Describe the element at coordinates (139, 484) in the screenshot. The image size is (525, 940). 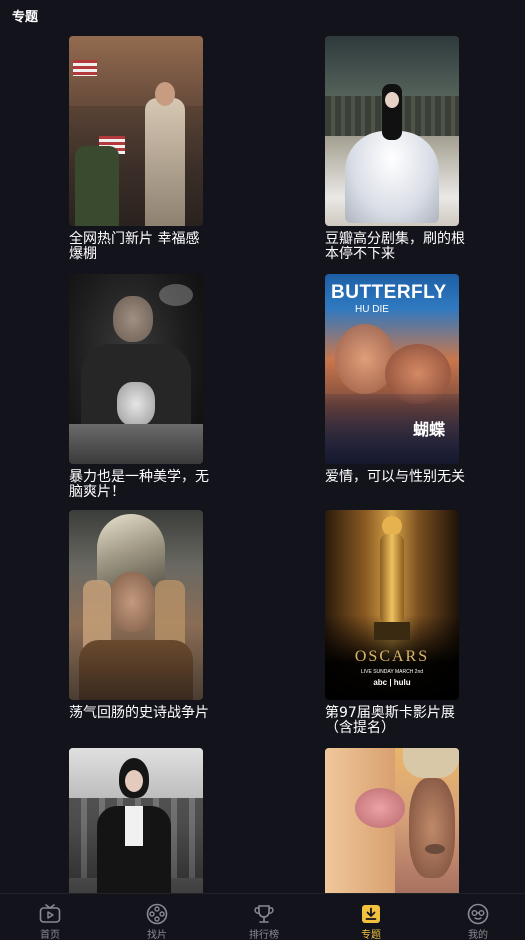
I see `topic-title: 暴力也是一种美学，无脑爽片！` at that location.